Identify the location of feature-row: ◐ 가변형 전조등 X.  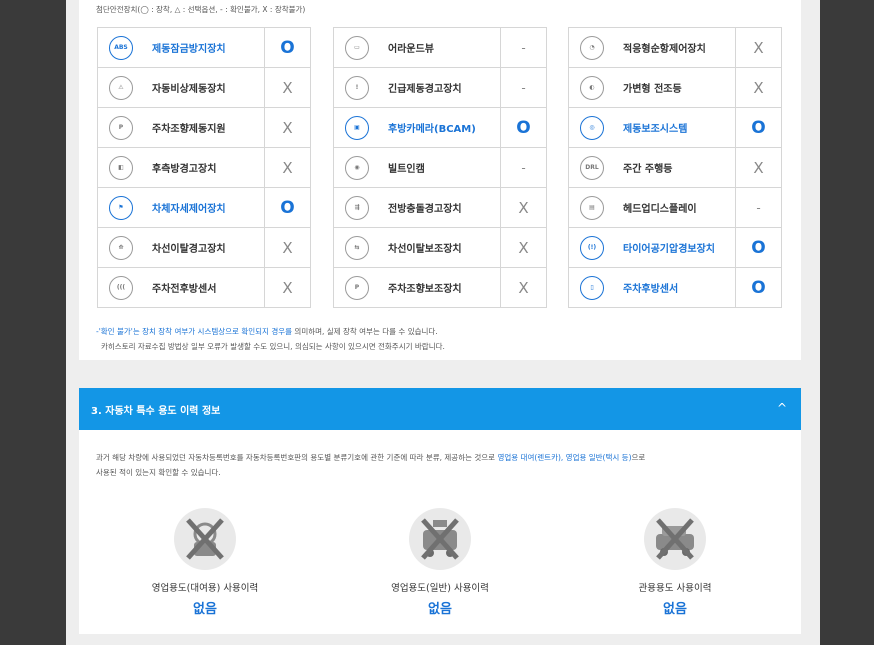
(675, 88).